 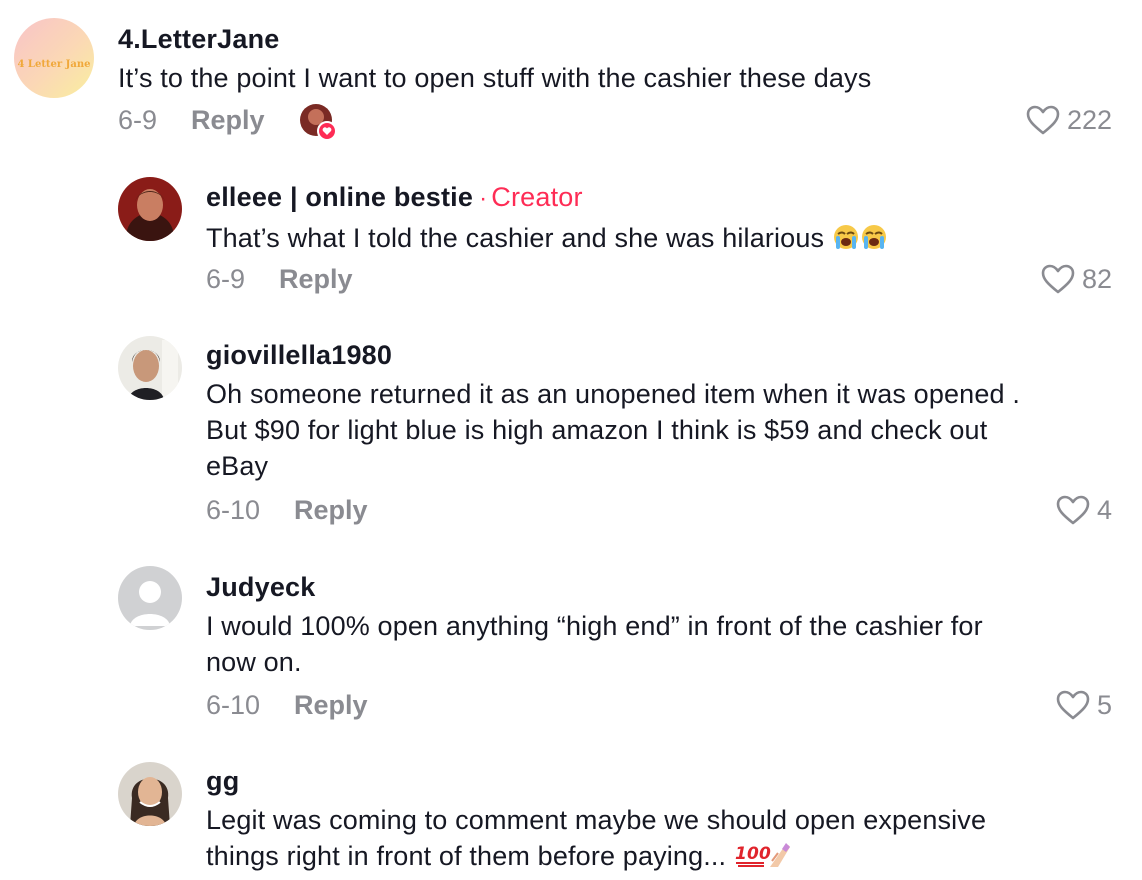 I want to click on like-button: 5, so click(x=1083, y=705).